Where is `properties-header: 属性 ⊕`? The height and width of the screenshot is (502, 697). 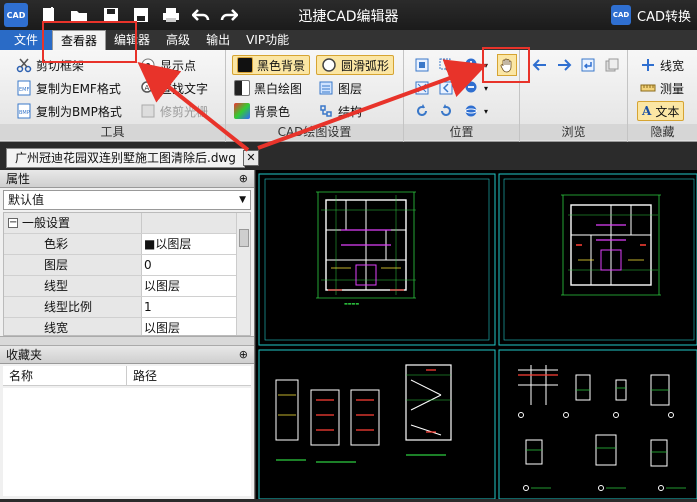
properties-header: 属性 ⊕ is located at coordinates (127, 179).